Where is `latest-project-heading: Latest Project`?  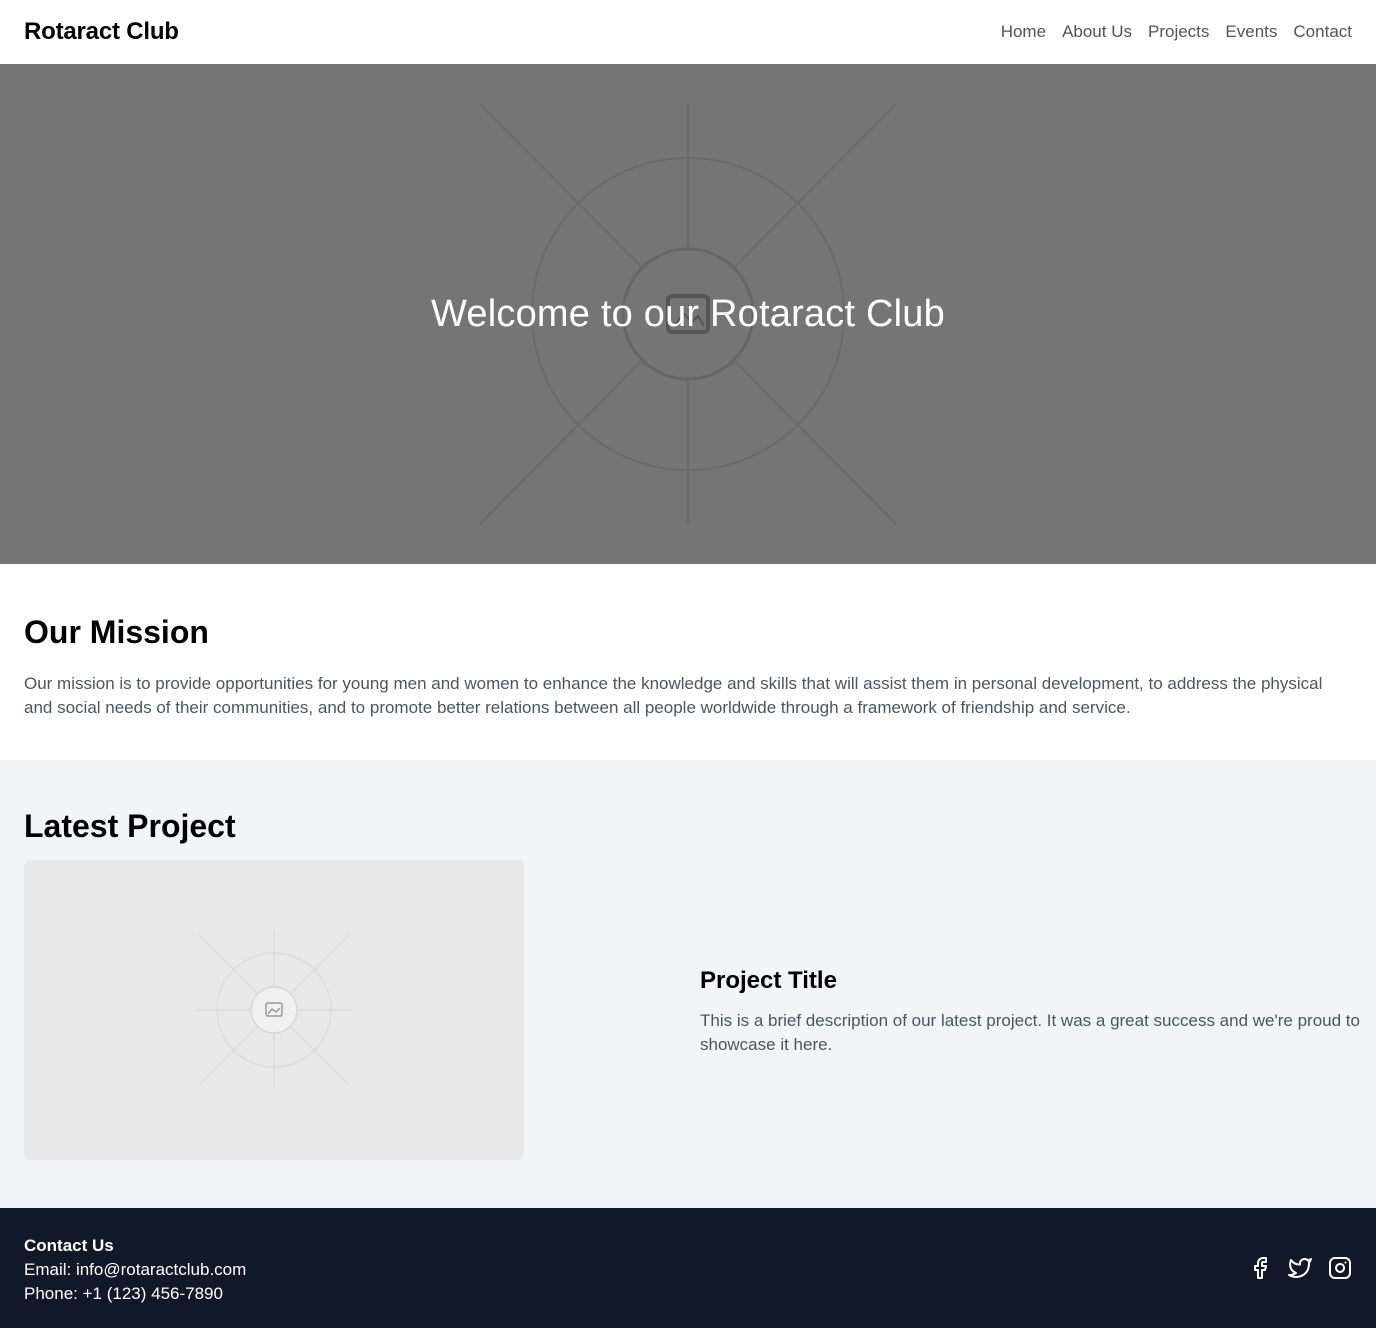 latest-project-heading: Latest Project is located at coordinates (130, 826).